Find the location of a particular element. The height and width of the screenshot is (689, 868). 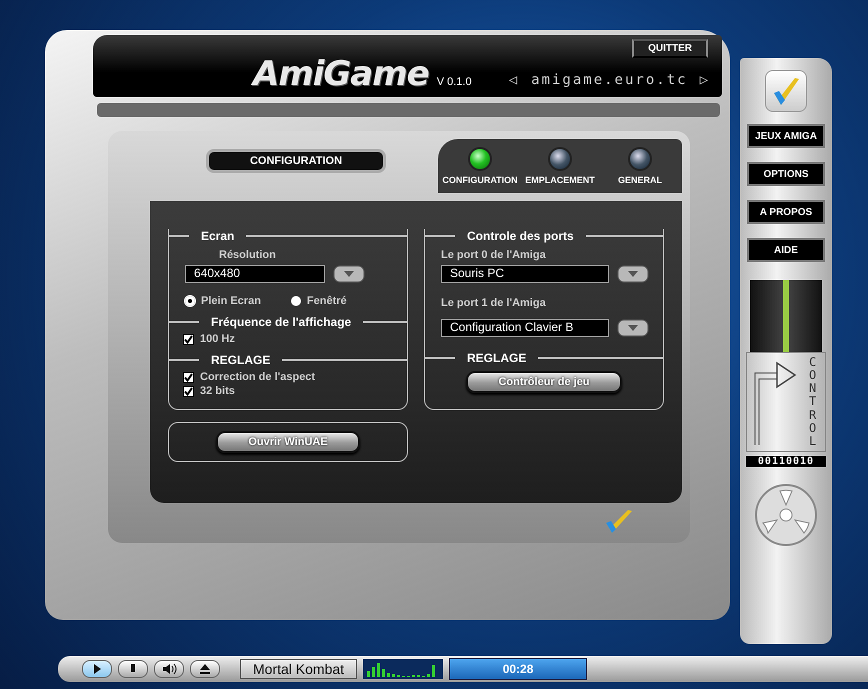

track-title: Mortal Kombat is located at coordinates (299, 669).